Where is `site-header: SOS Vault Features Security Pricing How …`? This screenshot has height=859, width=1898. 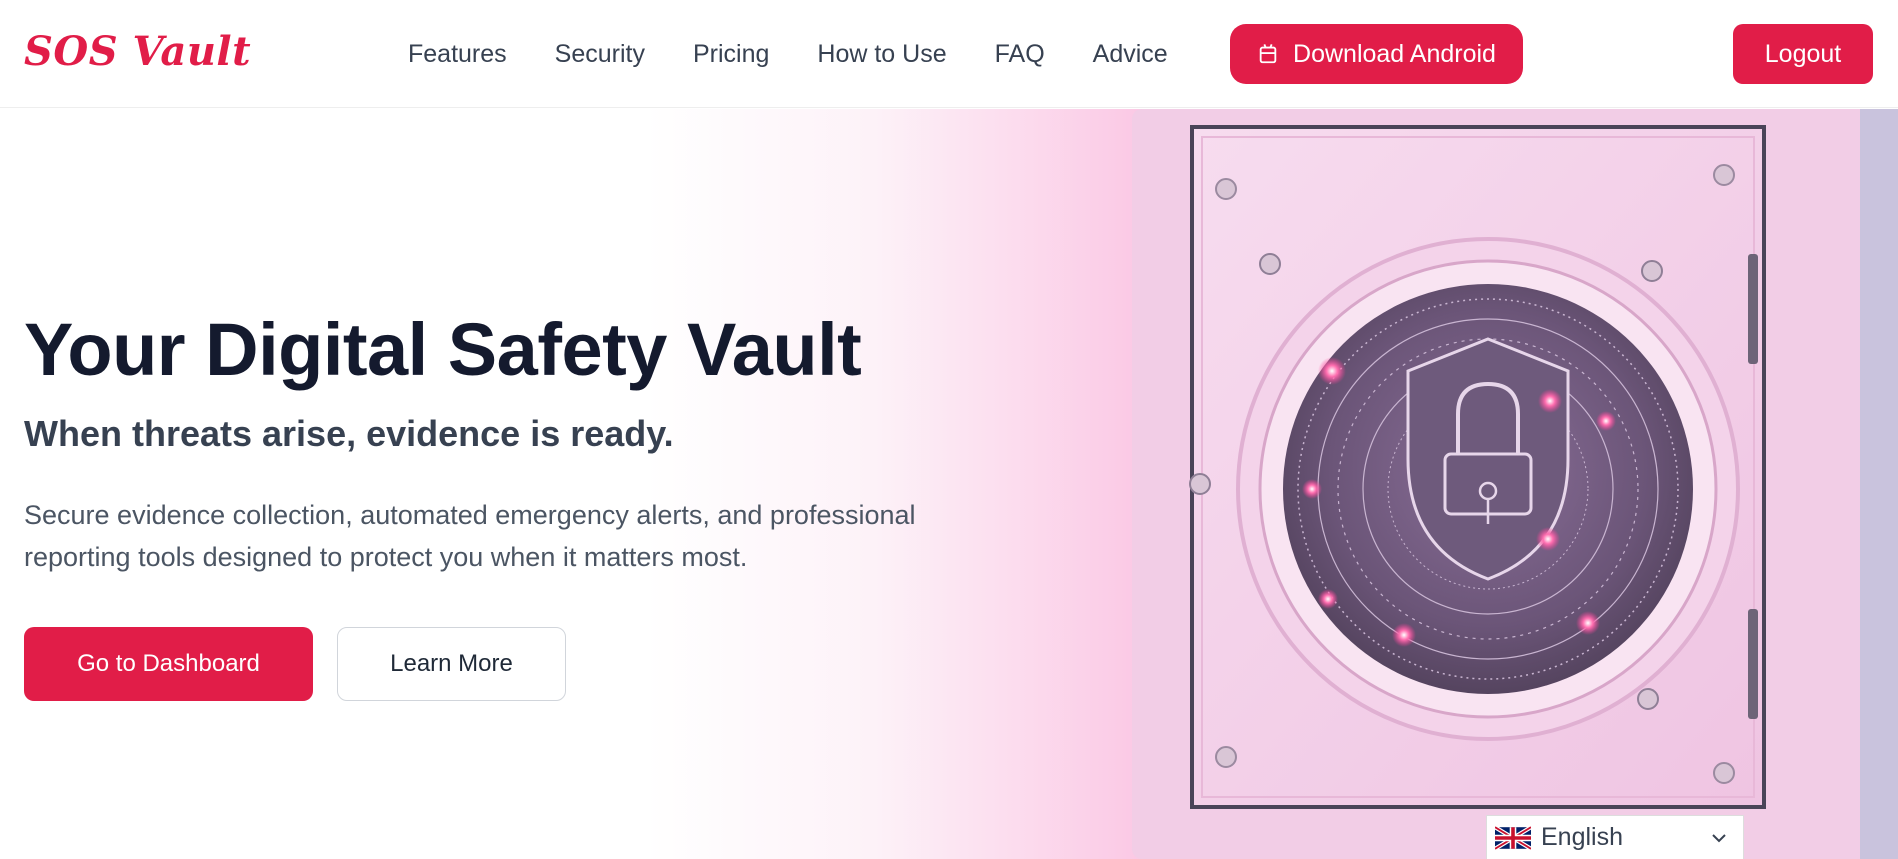
site-header: SOS Vault Features Security Pricing How … is located at coordinates (949, 54).